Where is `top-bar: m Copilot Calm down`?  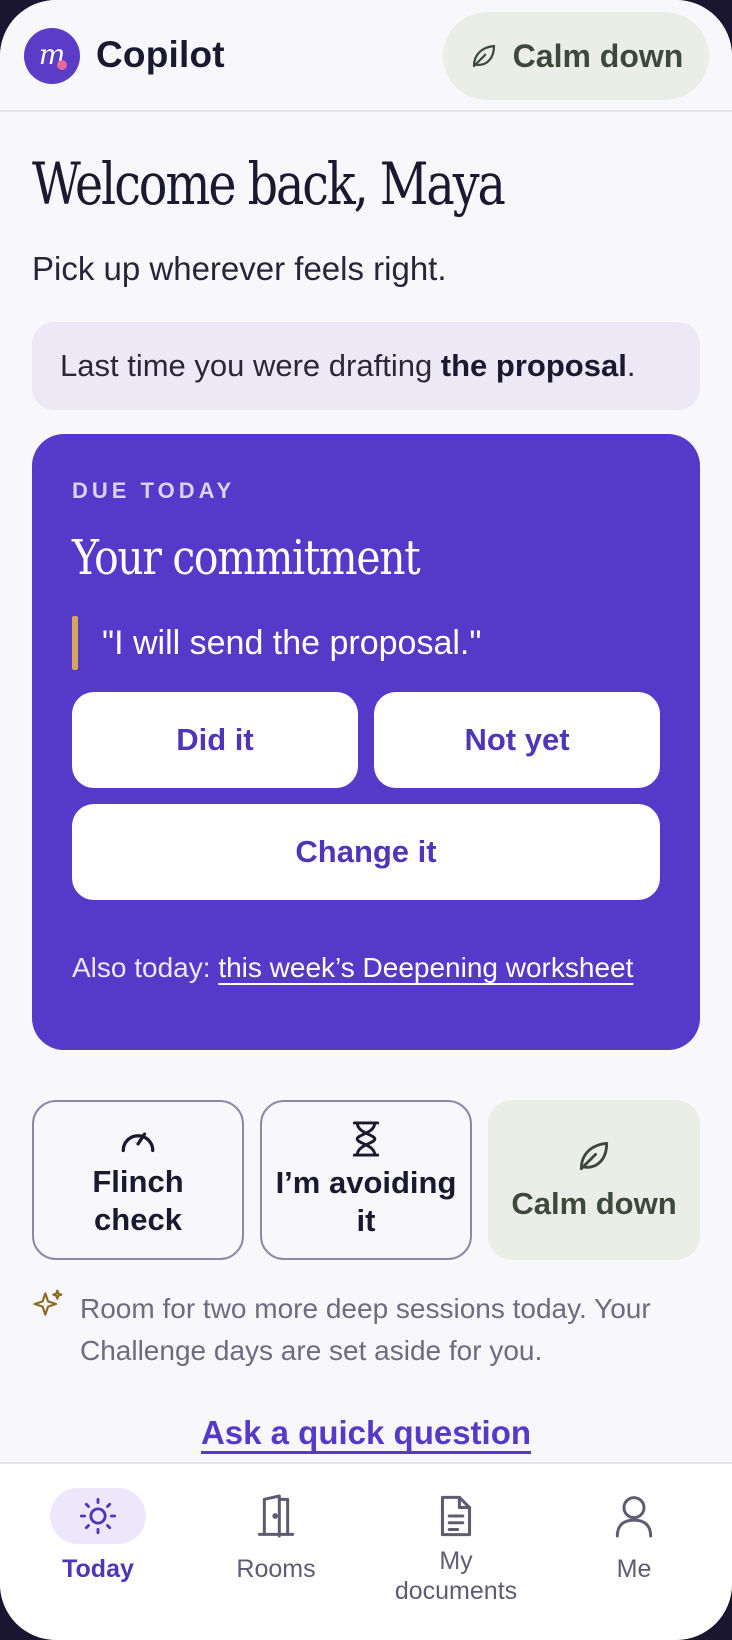 top-bar: m Copilot Calm down is located at coordinates (366, 56).